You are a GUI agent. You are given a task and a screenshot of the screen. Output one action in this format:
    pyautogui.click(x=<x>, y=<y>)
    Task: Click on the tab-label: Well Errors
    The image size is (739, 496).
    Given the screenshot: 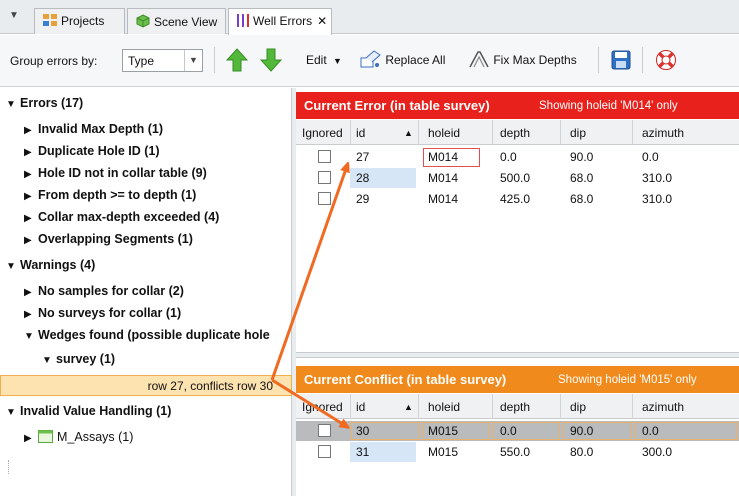 What is the action you would take?
    pyautogui.click(x=283, y=21)
    